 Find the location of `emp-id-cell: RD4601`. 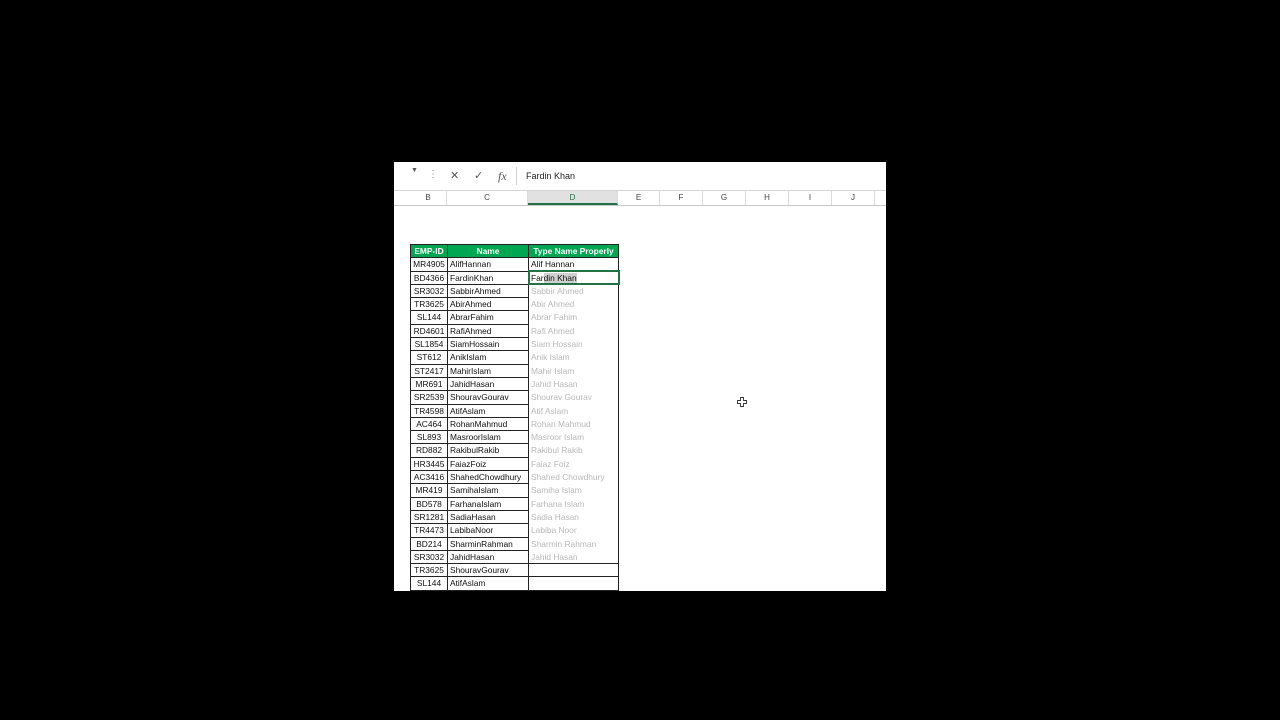

emp-id-cell: RD4601 is located at coordinates (429, 331).